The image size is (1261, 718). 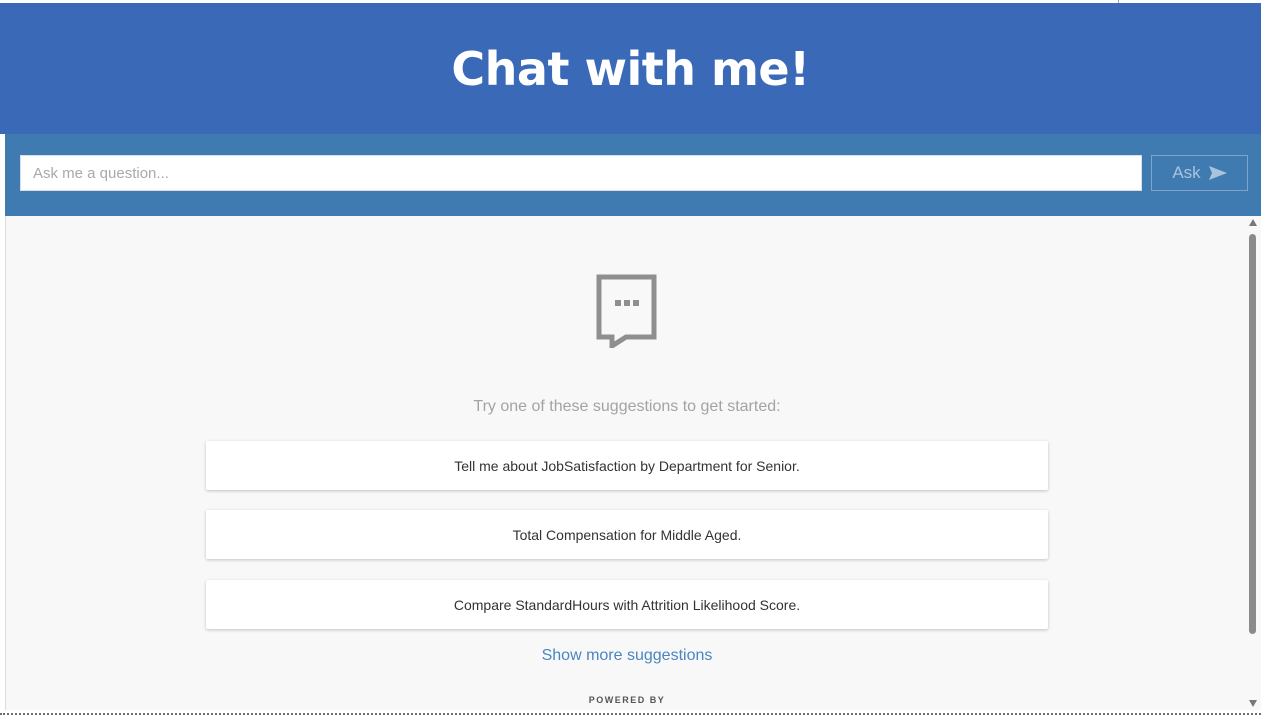 I want to click on powered-by-footer: POWERED BY, so click(x=627, y=700).